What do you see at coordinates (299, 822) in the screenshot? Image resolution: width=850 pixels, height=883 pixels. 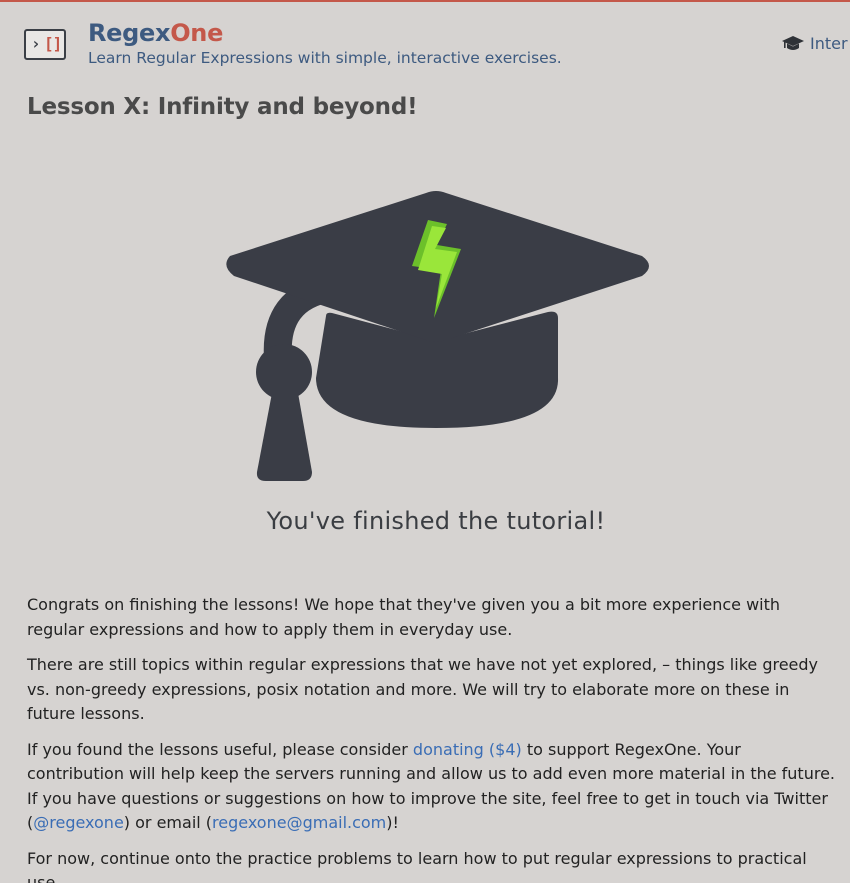 I see `email-link: regexone@gmail.com` at bounding box center [299, 822].